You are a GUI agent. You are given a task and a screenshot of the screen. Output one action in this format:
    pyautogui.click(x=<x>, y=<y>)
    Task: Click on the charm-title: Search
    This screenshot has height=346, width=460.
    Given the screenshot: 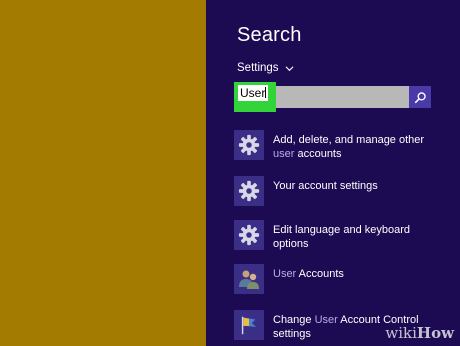 What is the action you would take?
    pyautogui.click(x=269, y=35)
    